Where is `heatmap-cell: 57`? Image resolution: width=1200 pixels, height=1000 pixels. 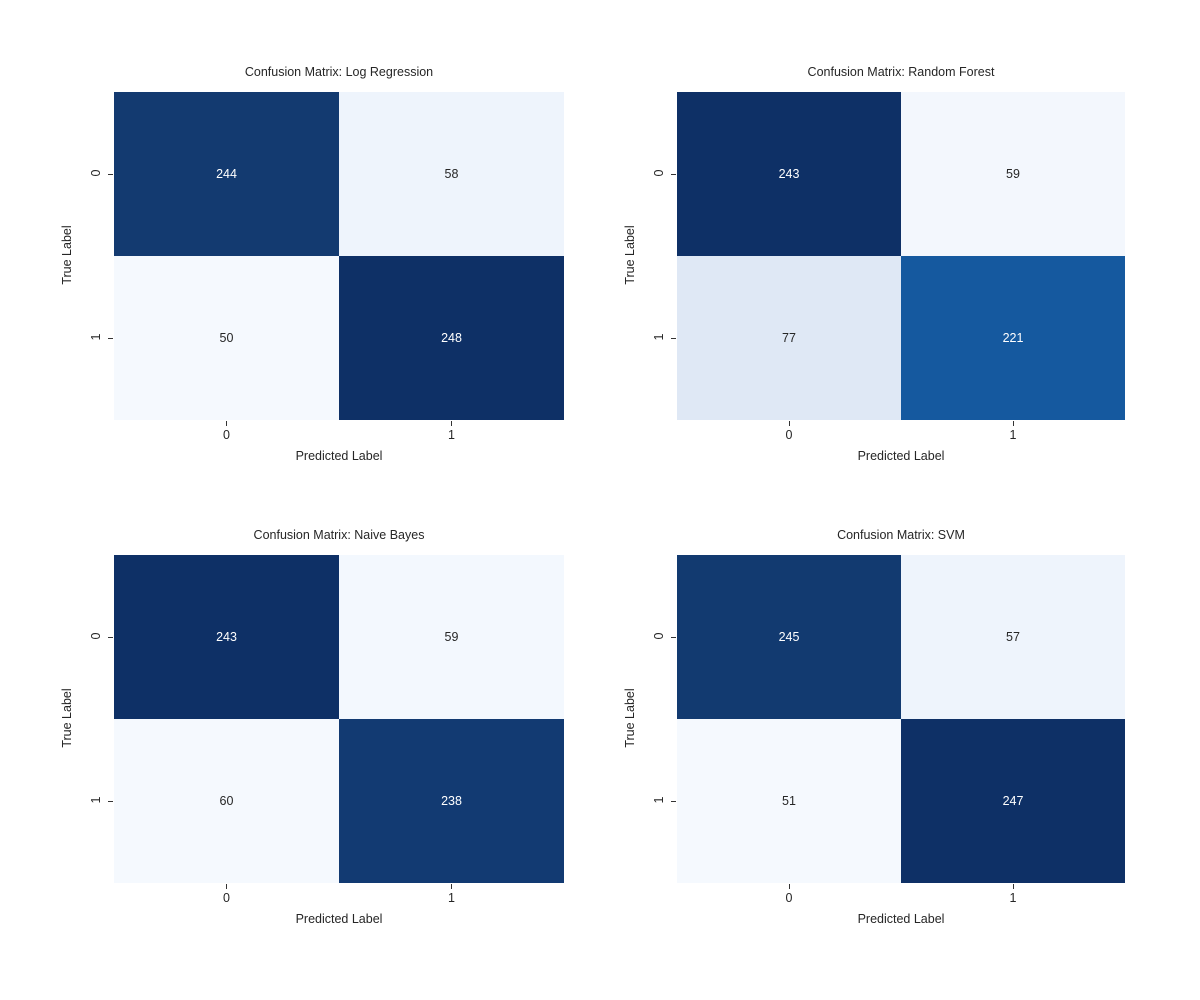 heatmap-cell: 57 is located at coordinates (1013, 637).